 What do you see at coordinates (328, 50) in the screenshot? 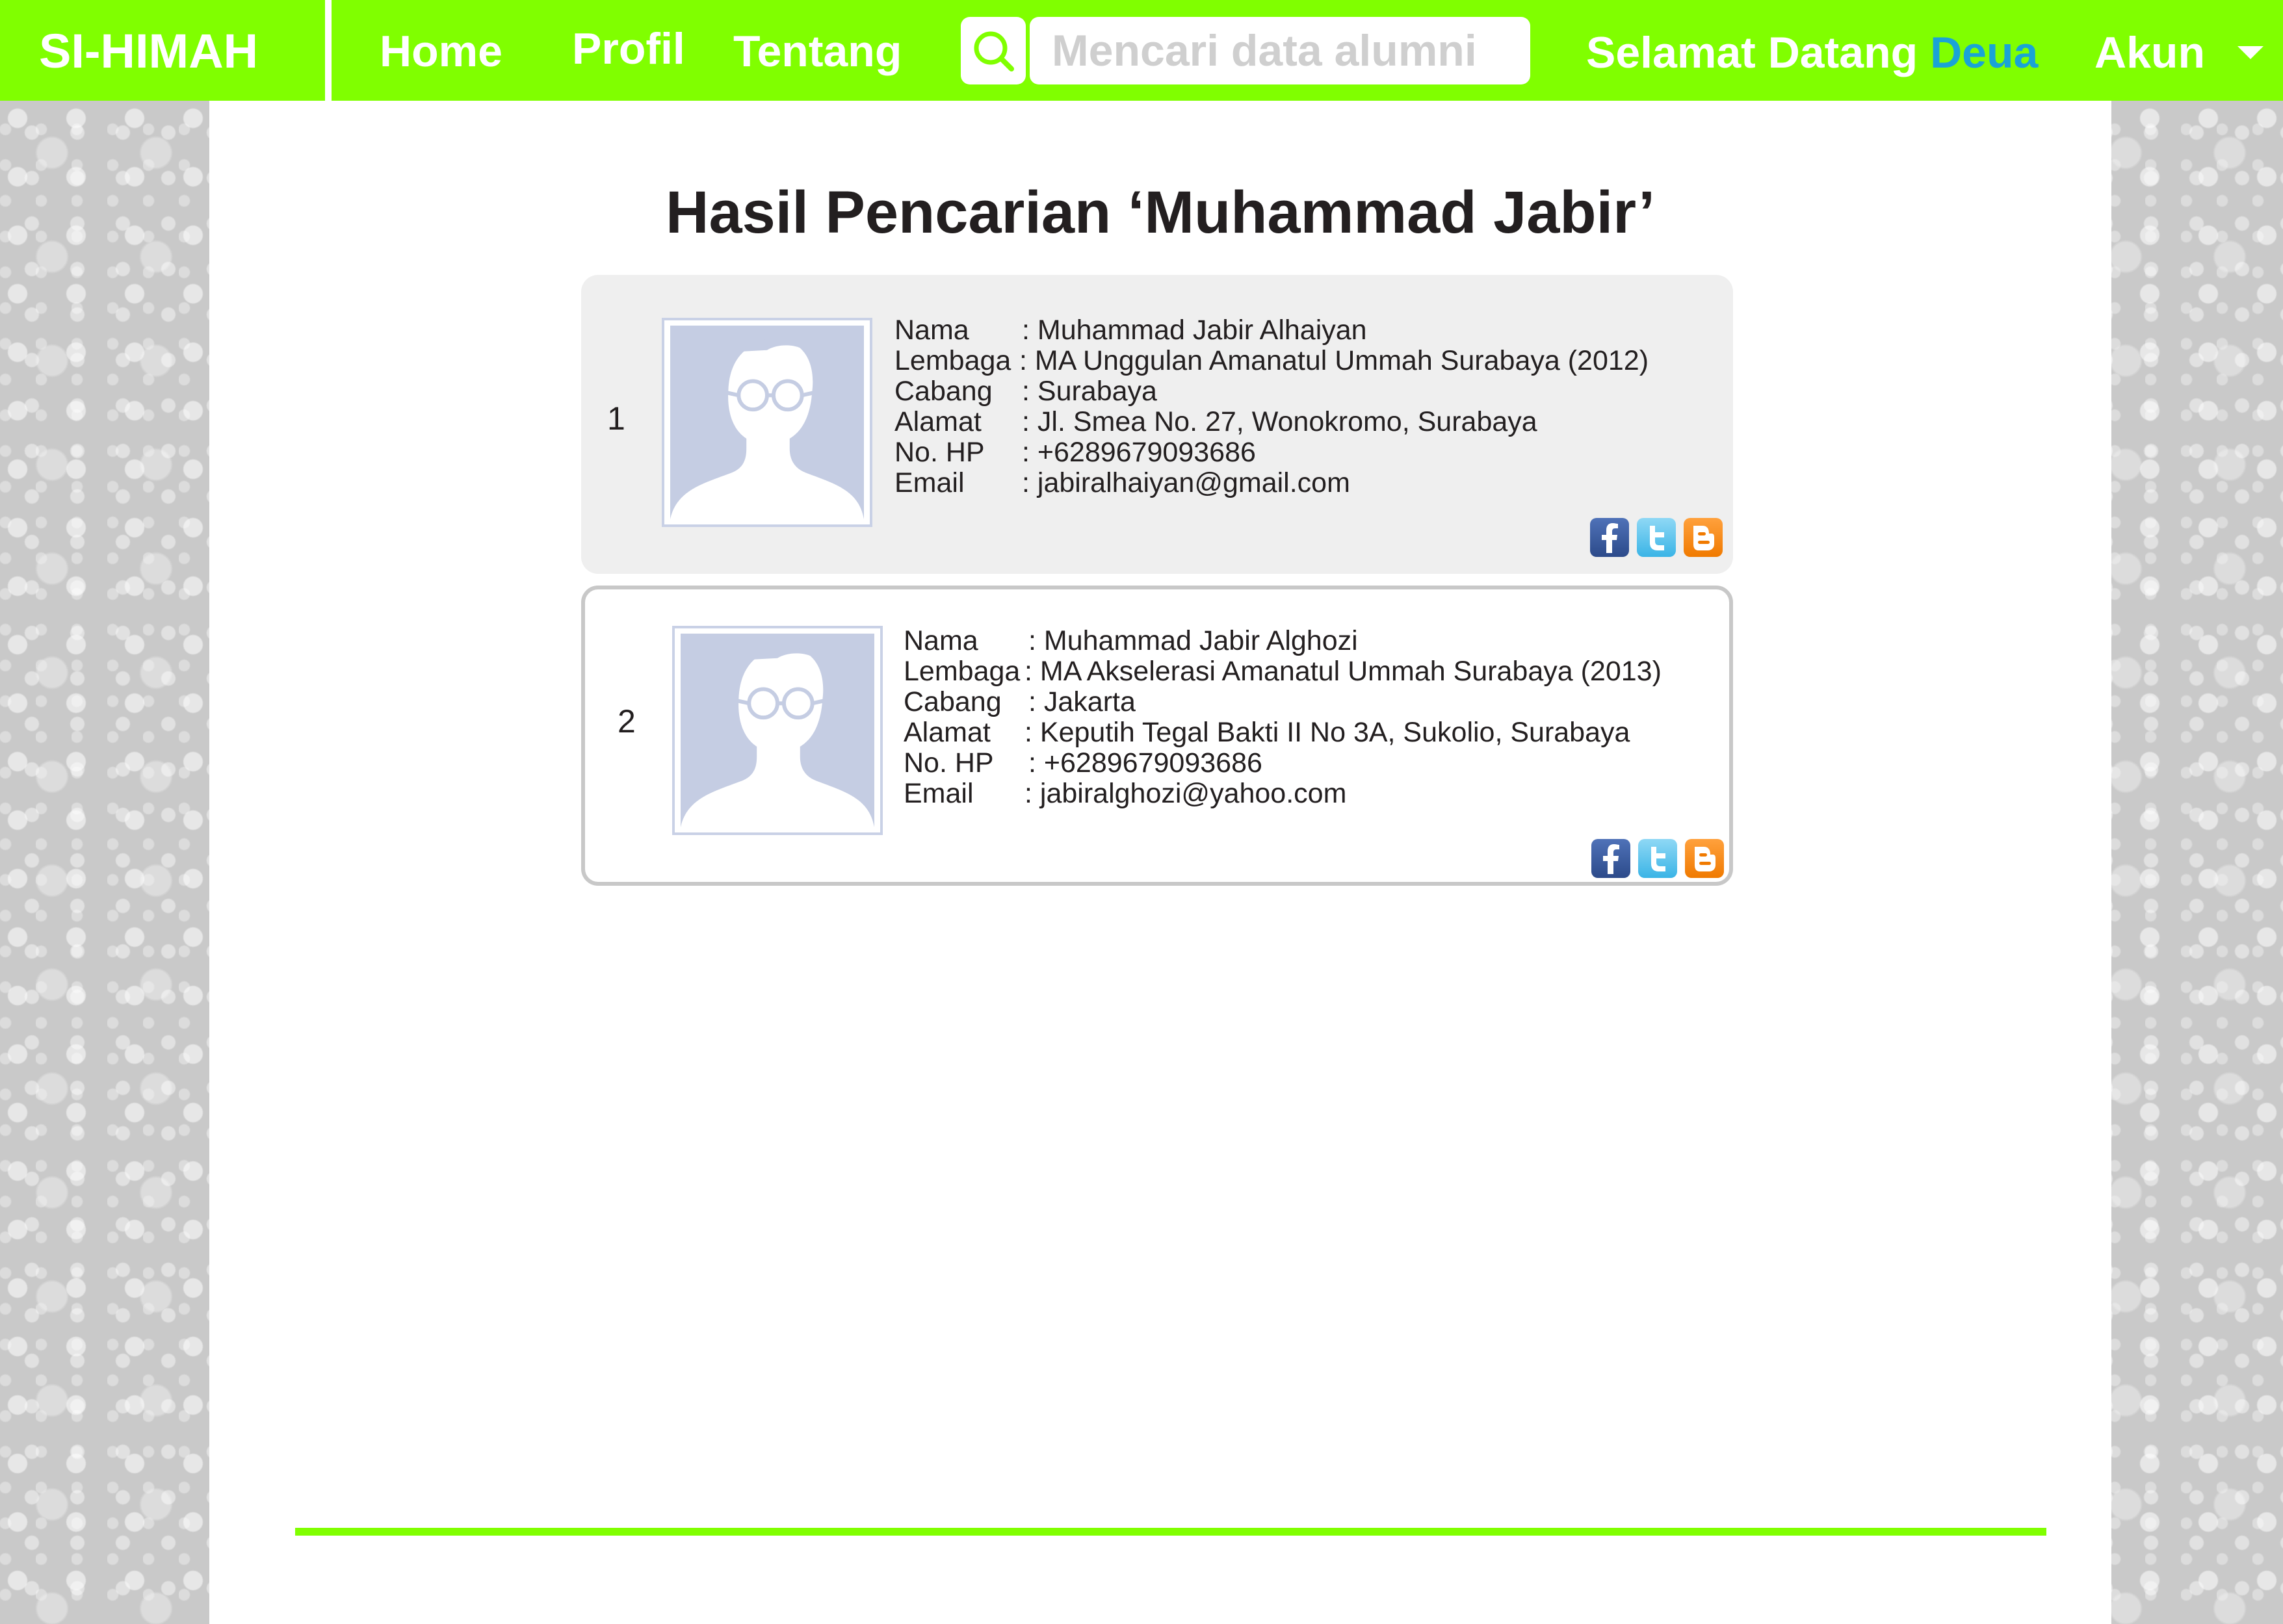
I see `brand-divider` at bounding box center [328, 50].